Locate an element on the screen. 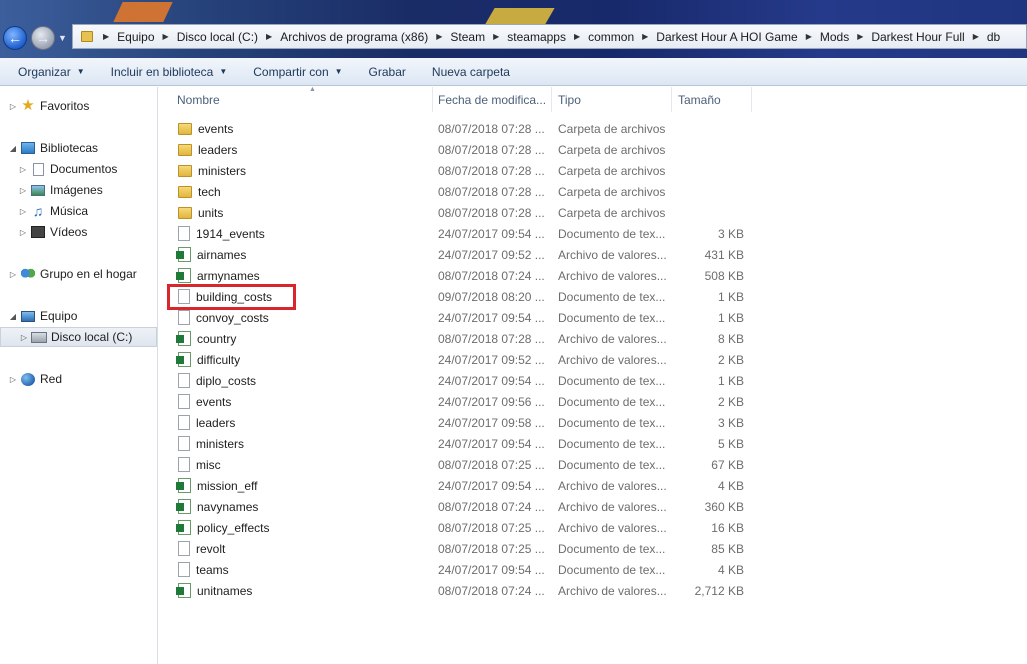  back-button: ← is located at coordinates (15, 38).